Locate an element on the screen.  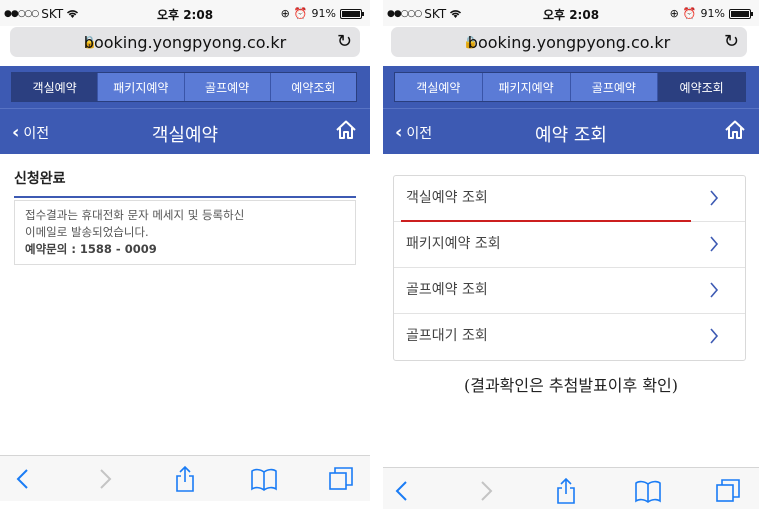
sub-header: ‹ 이전 예약 조회 is located at coordinates (571, 131).